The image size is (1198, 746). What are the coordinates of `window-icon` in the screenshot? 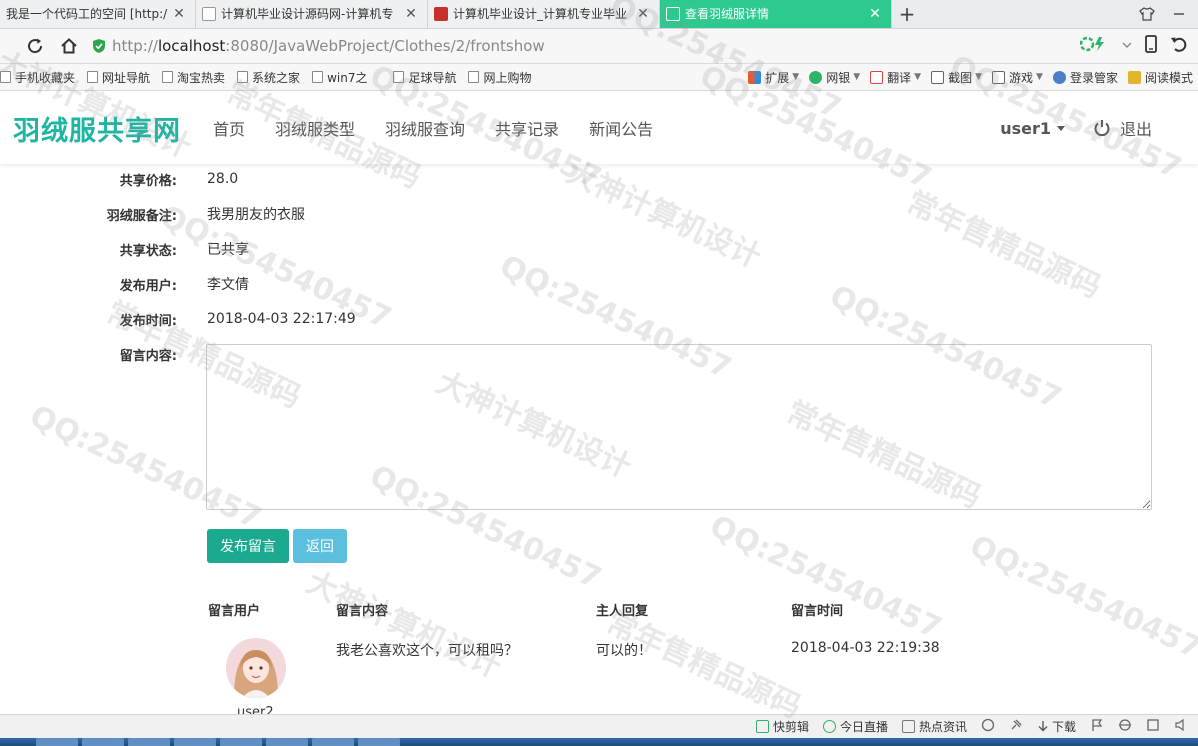 It's located at (1153, 726).